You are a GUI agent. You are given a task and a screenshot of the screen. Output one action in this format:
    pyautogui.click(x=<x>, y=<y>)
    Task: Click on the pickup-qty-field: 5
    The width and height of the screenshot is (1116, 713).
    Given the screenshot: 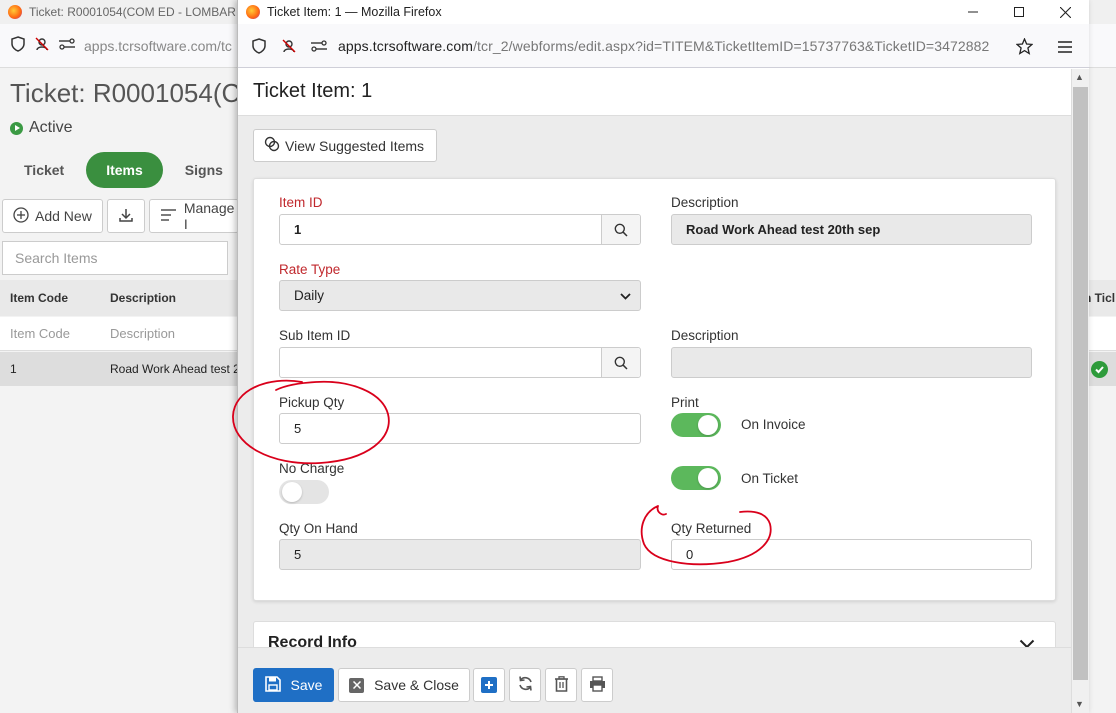 What is the action you would take?
    pyautogui.click(x=460, y=428)
    